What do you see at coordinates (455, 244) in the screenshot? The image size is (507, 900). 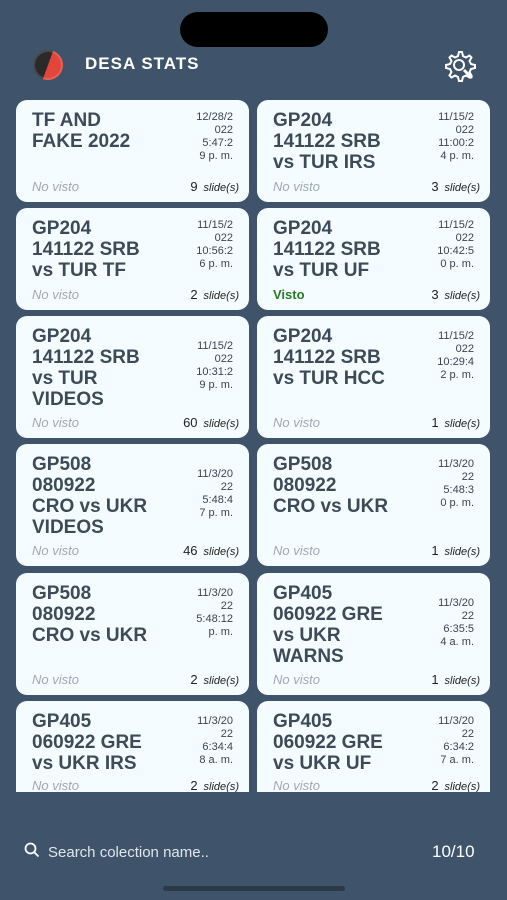 I see `card-date: 11/15/2 022 10:42:5 0 p. m.` at bounding box center [455, 244].